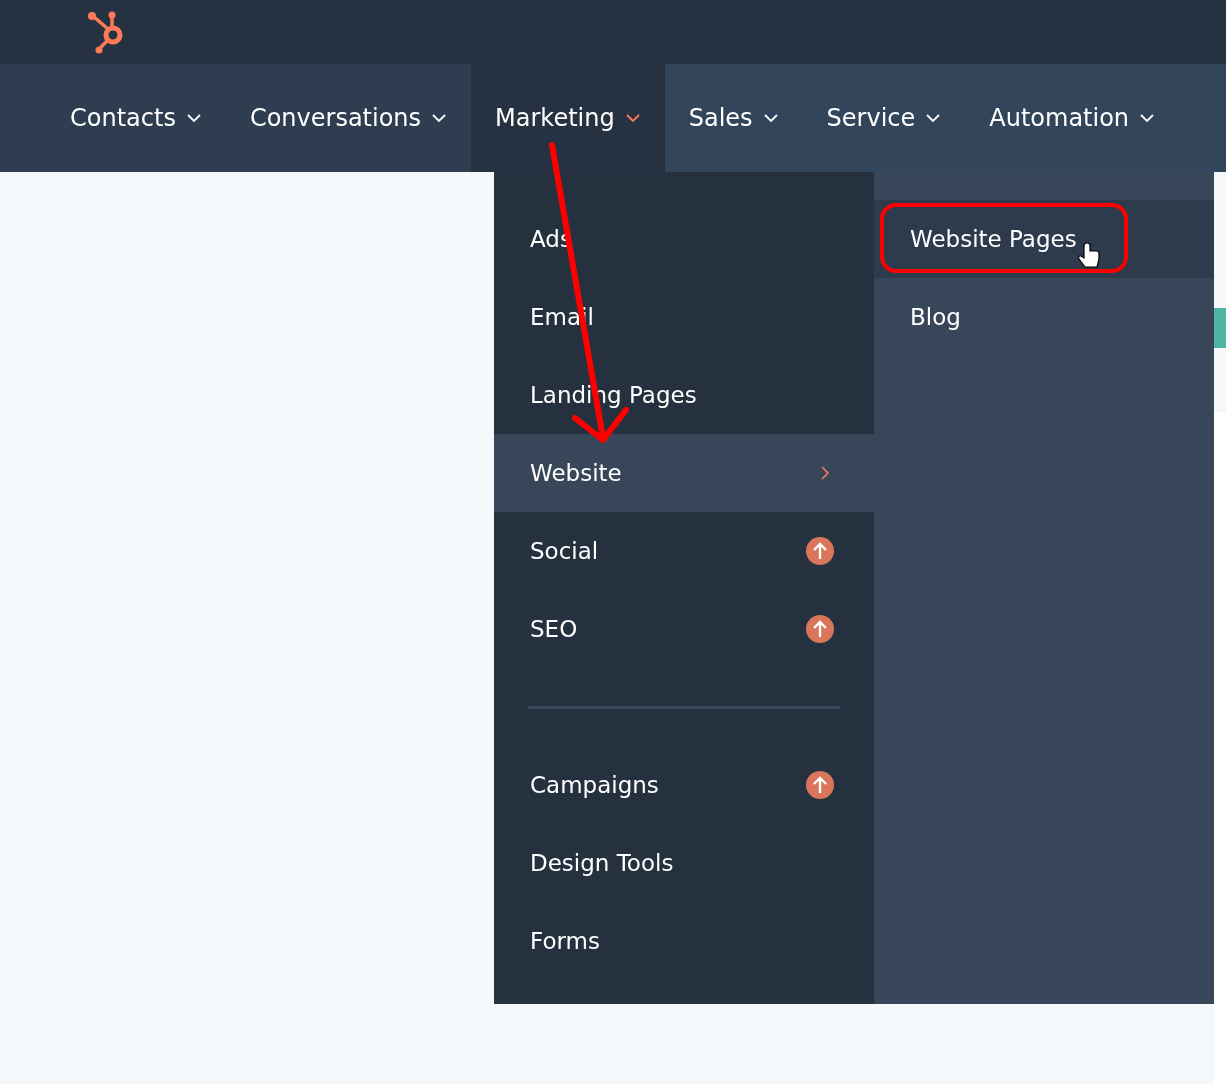 Image resolution: width=1226 pixels, height=1084 pixels. What do you see at coordinates (554, 629) in the screenshot?
I see `menu-item-label: SEO` at bounding box center [554, 629].